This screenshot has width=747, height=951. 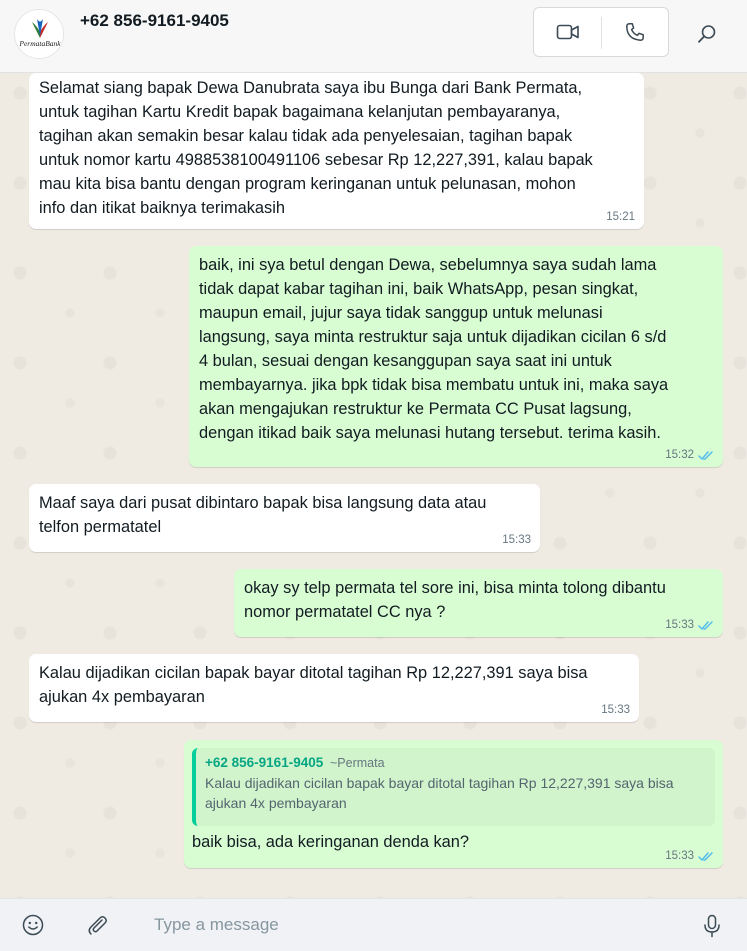 I want to click on quoted-pushname: ~Permata, so click(x=357, y=763).